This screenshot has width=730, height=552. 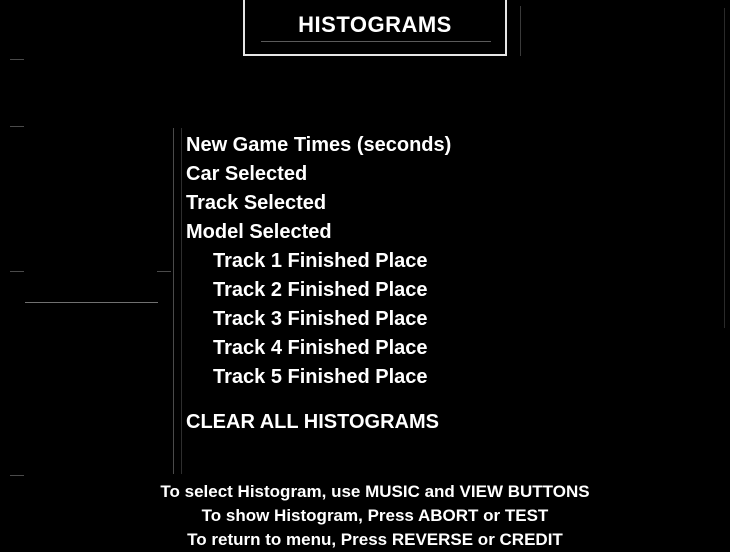 What do you see at coordinates (318, 377) in the screenshot?
I see `menu-item-track-5-finished: Track 5 Finished Place` at bounding box center [318, 377].